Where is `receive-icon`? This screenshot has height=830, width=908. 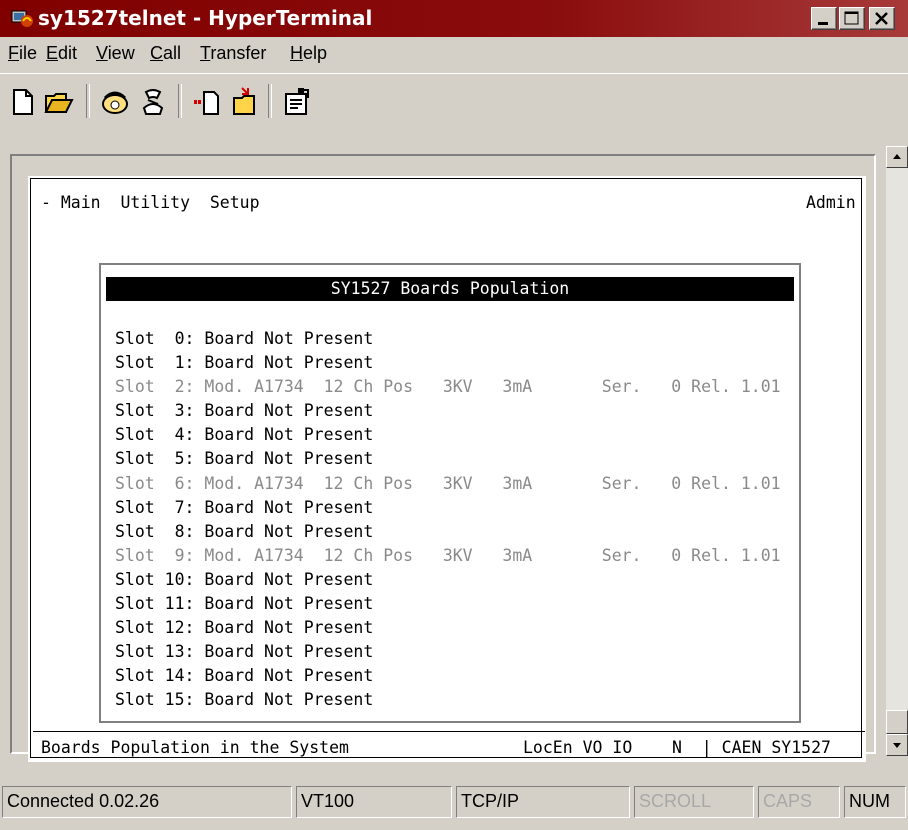 receive-icon is located at coordinates (245, 102).